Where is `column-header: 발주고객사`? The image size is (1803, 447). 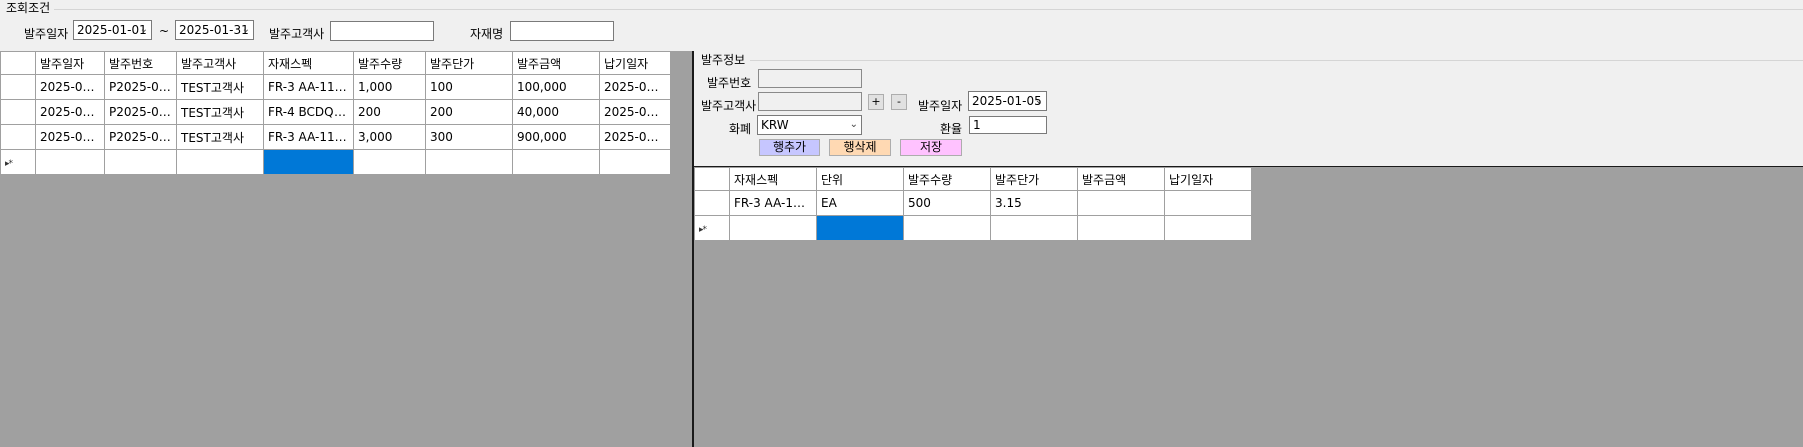
column-header: 발주고객사 is located at coordinates (220, 63).